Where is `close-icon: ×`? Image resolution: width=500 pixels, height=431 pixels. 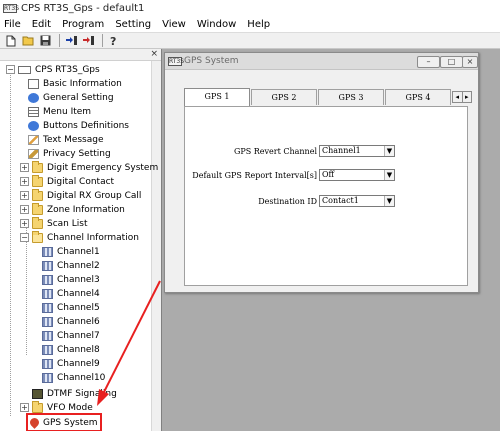
close-icon: × is located at coordinates (470, 61).